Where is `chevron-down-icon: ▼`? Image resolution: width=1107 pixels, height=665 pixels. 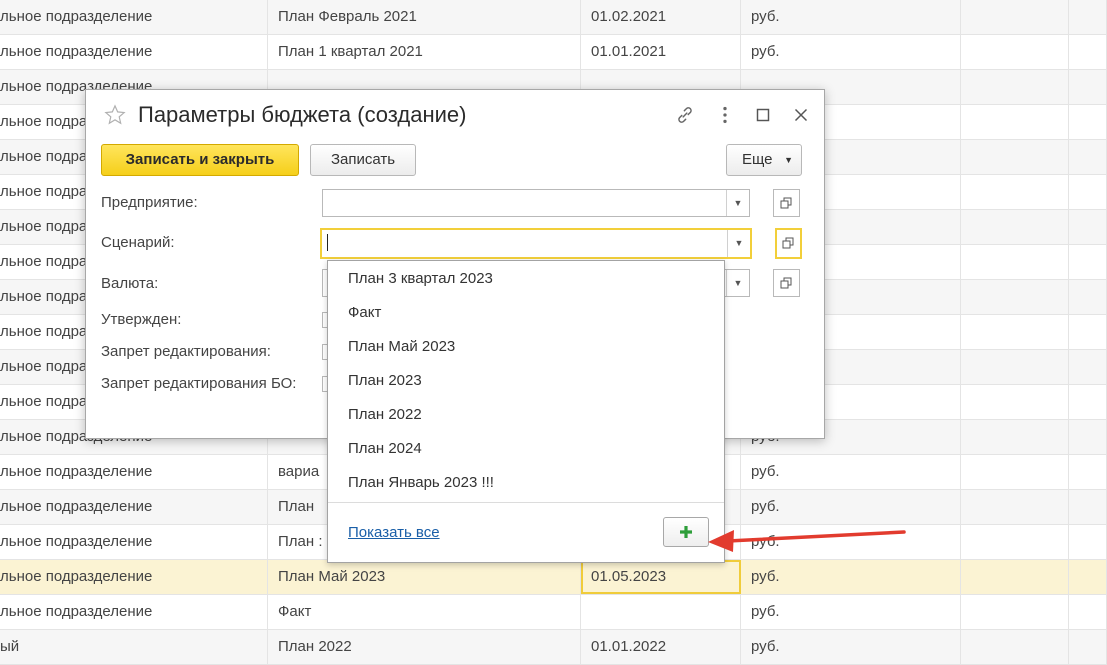 chevron-down-icon: ▼ is located at coordinates (788, 160).